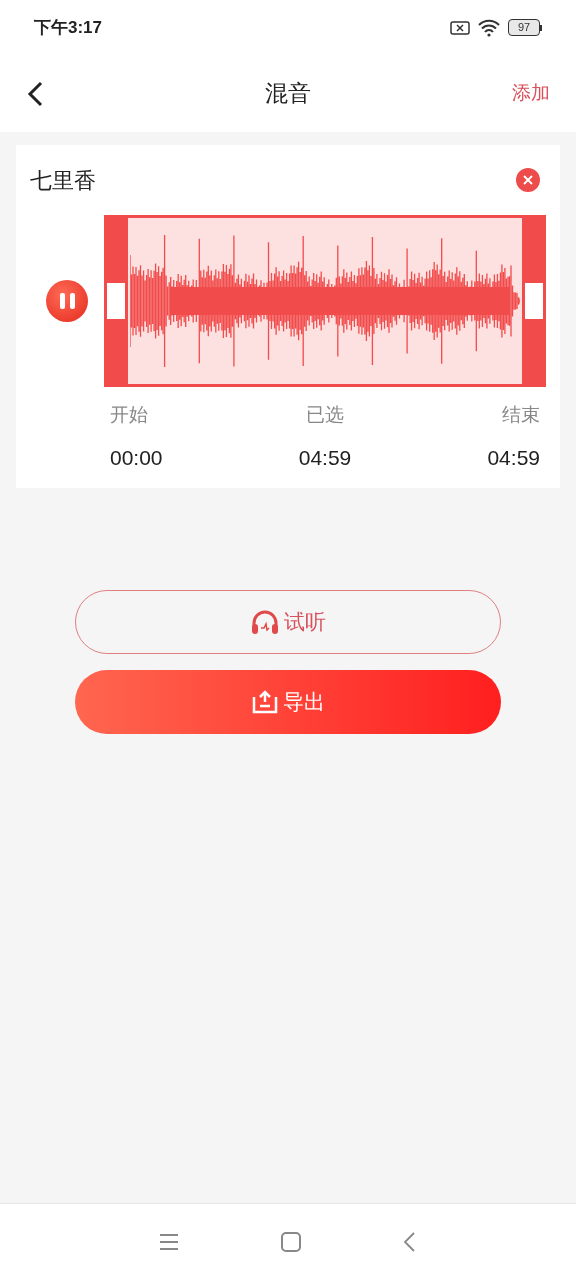  What do you see at coordinates (129, 415) in the screenshot?
I see `marker-label: 开始` at bounding box center [129, 415].